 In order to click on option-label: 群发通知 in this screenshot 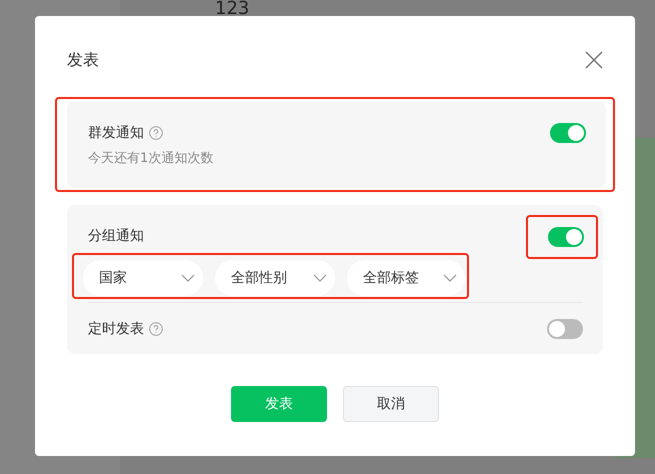, I will do `click(116, 133)`.